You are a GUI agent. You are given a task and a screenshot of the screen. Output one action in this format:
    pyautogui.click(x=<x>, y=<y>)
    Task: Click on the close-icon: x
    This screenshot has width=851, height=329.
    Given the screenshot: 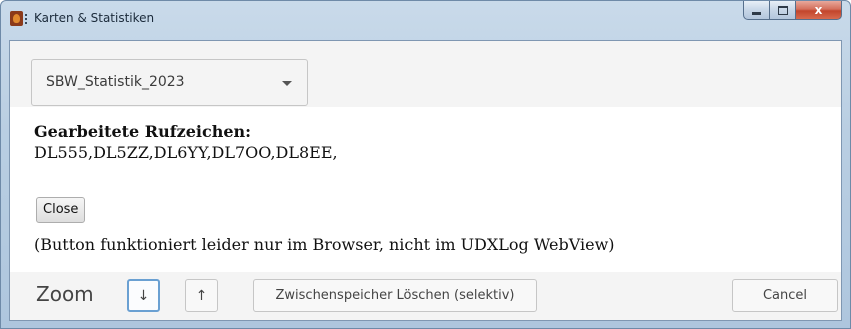 What is the action you would take?
    pyautogui.click(x=818, y=10)
    